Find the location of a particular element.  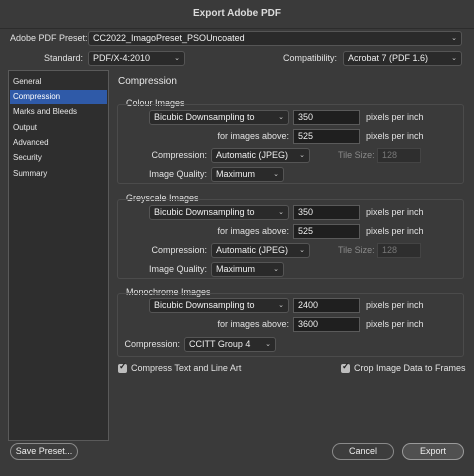

mono-above-label: for images above: is located at coordinates (253, 324).